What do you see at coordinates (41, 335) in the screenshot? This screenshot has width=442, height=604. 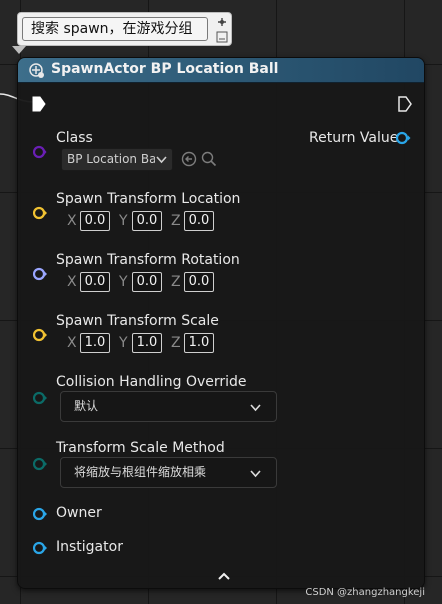 I see `scale-pin-icon` at bounding box center [41, 335].